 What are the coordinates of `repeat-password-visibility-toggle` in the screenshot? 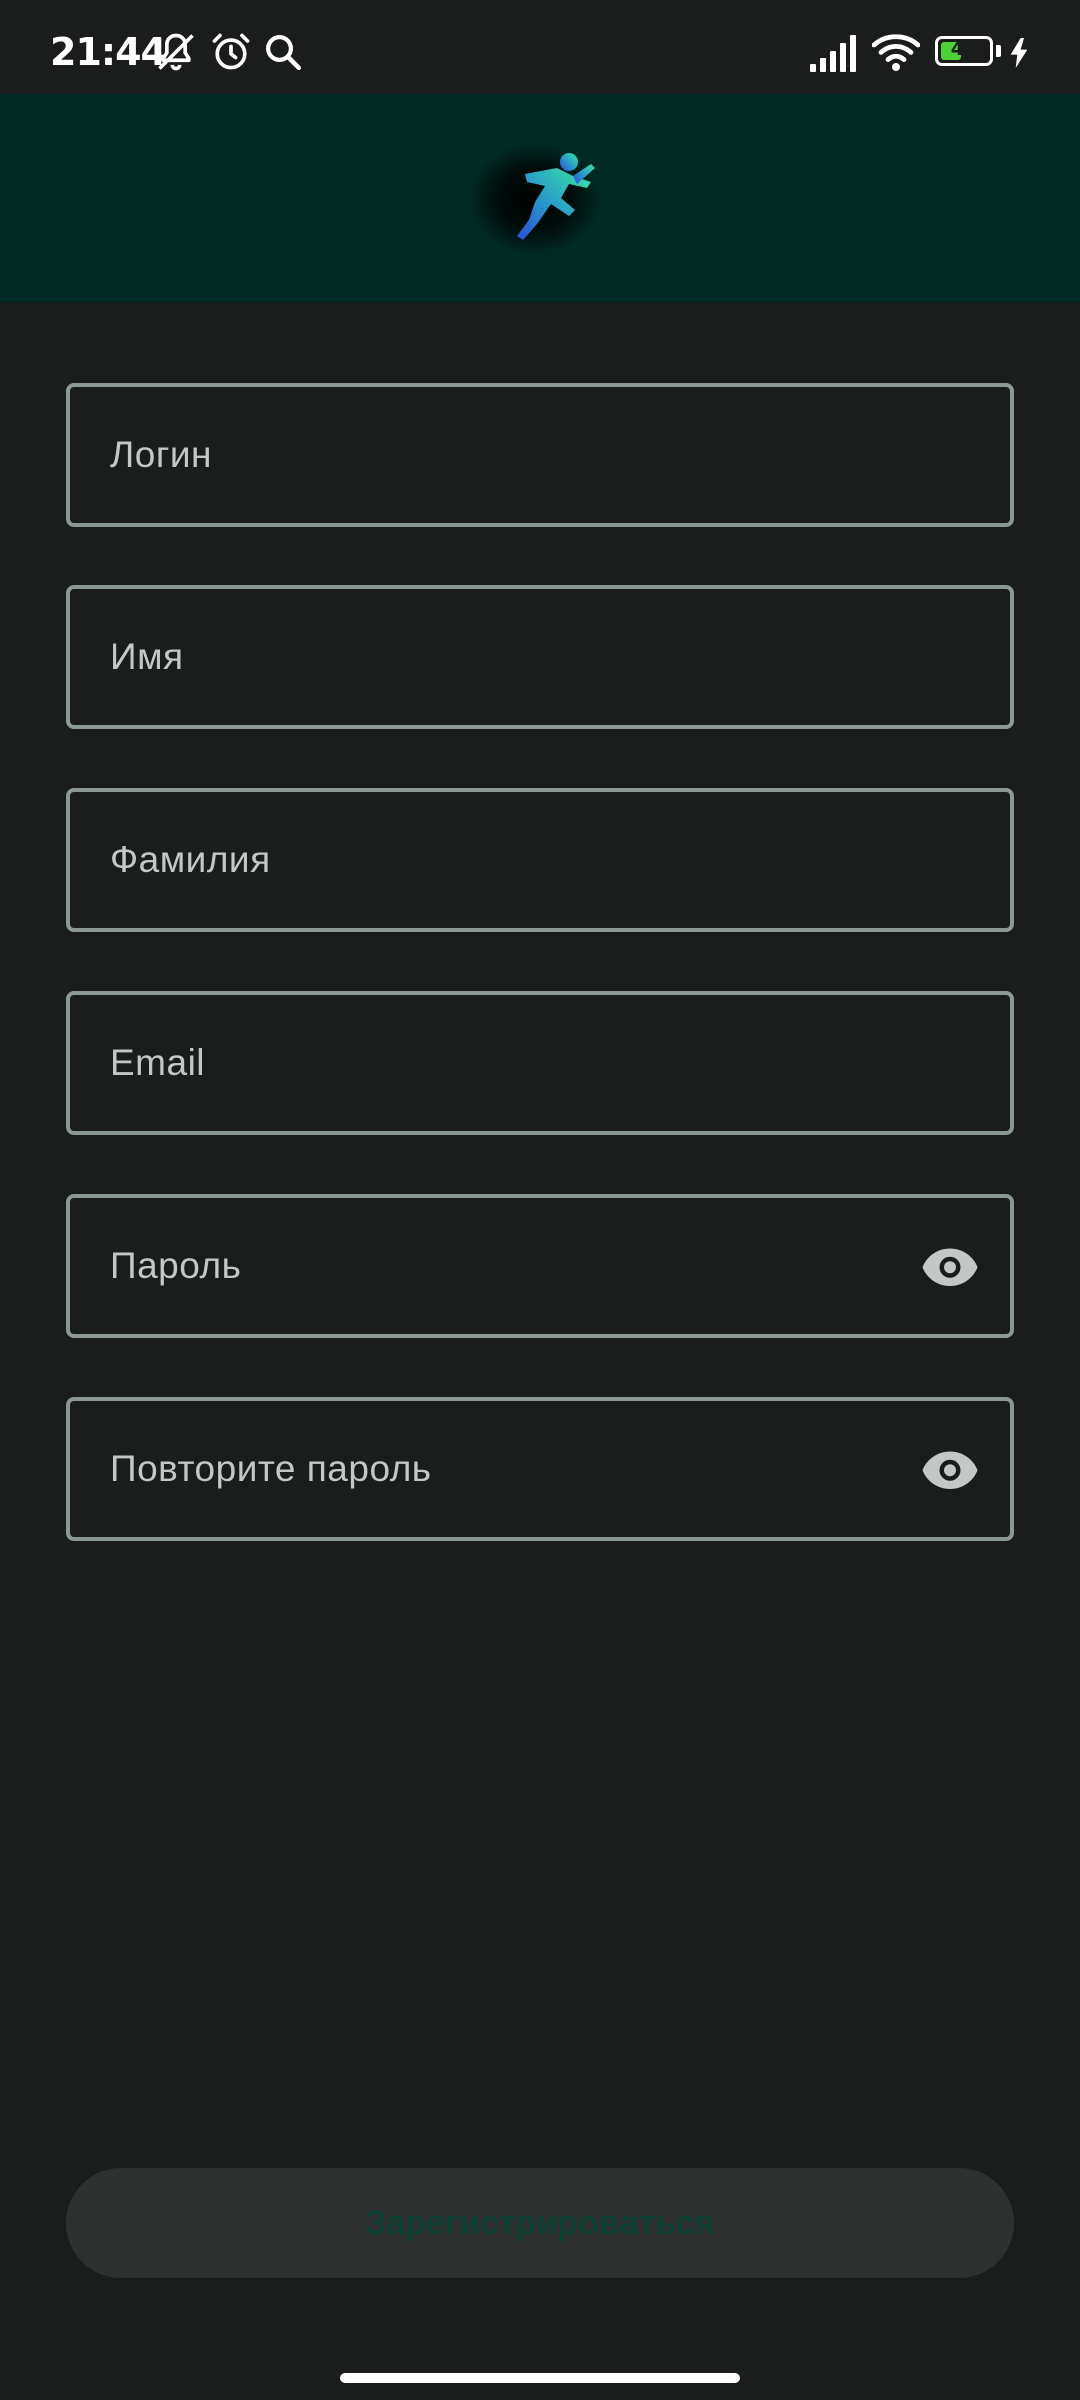 It's located at (950, 1469).